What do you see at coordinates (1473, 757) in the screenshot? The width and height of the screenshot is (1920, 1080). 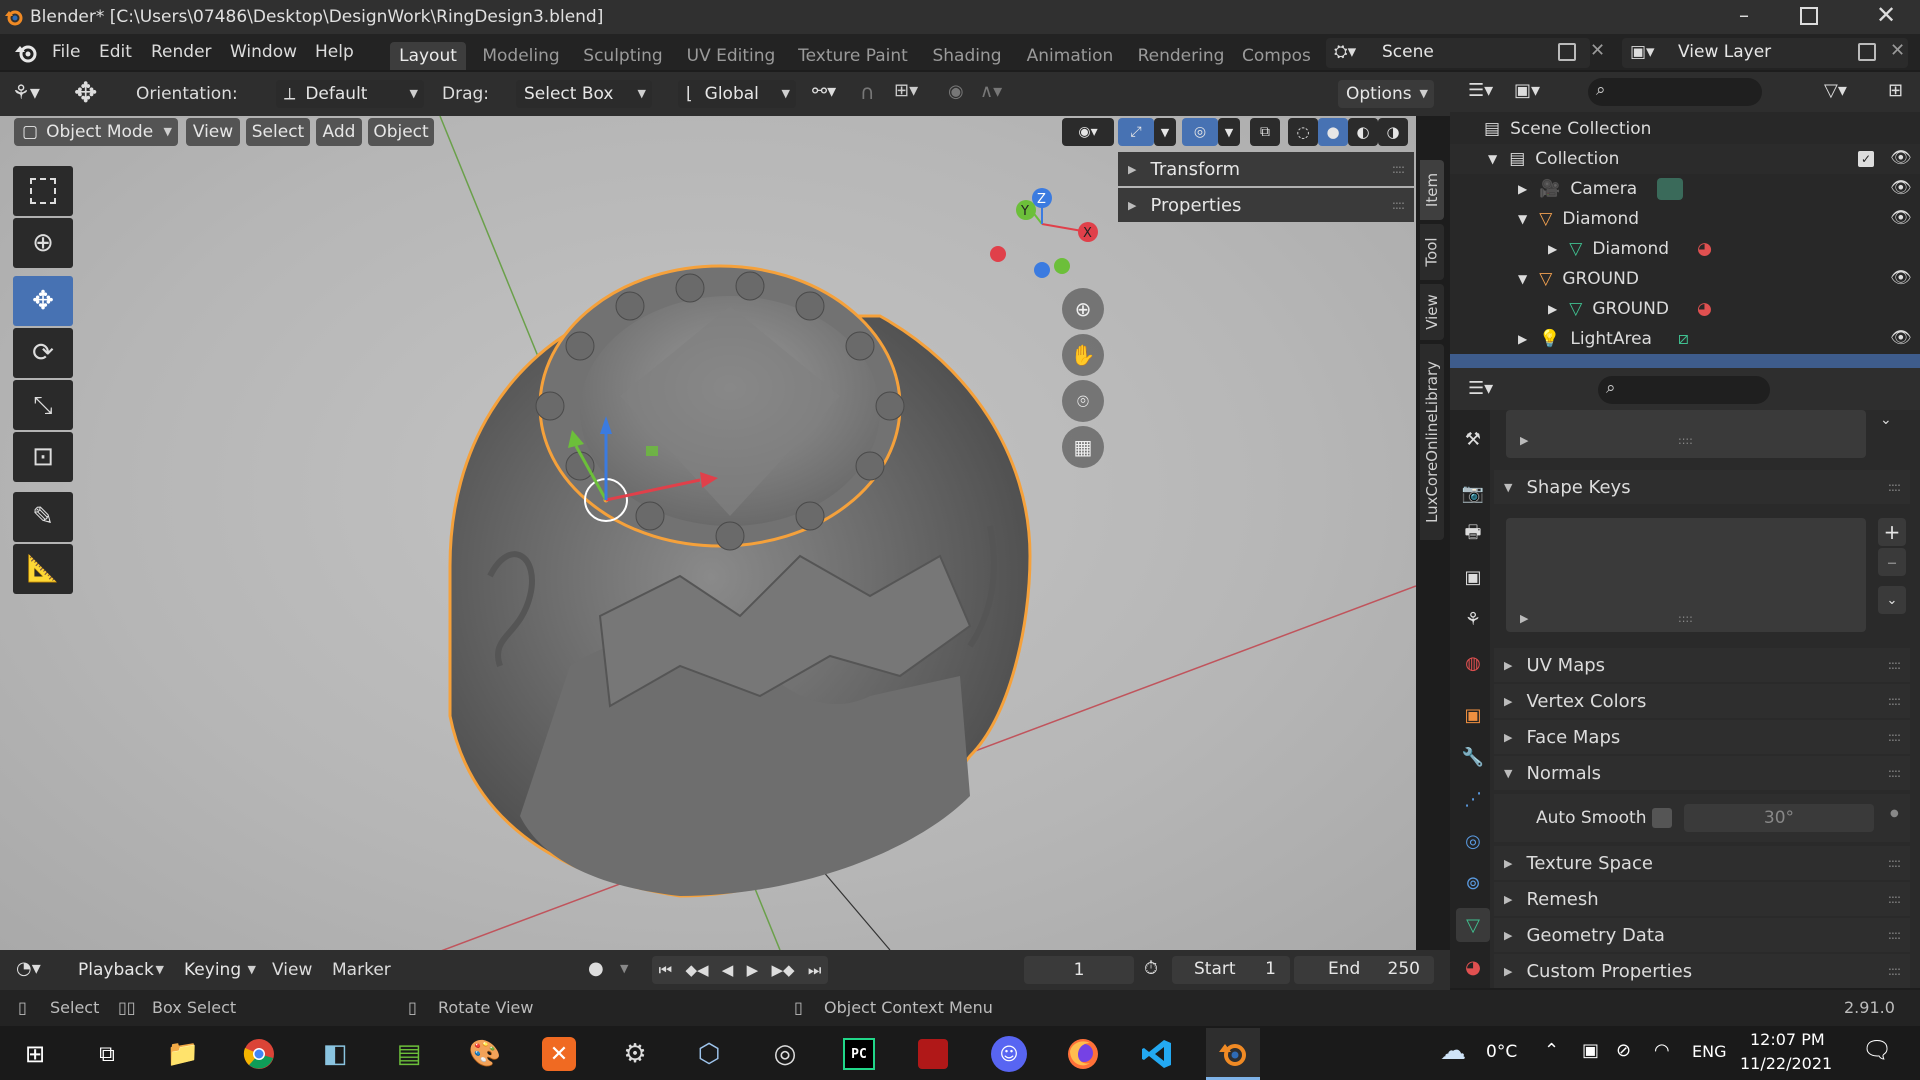 I see `modifier-properties-icon: 🔧` at bounding box center [1473, 757].